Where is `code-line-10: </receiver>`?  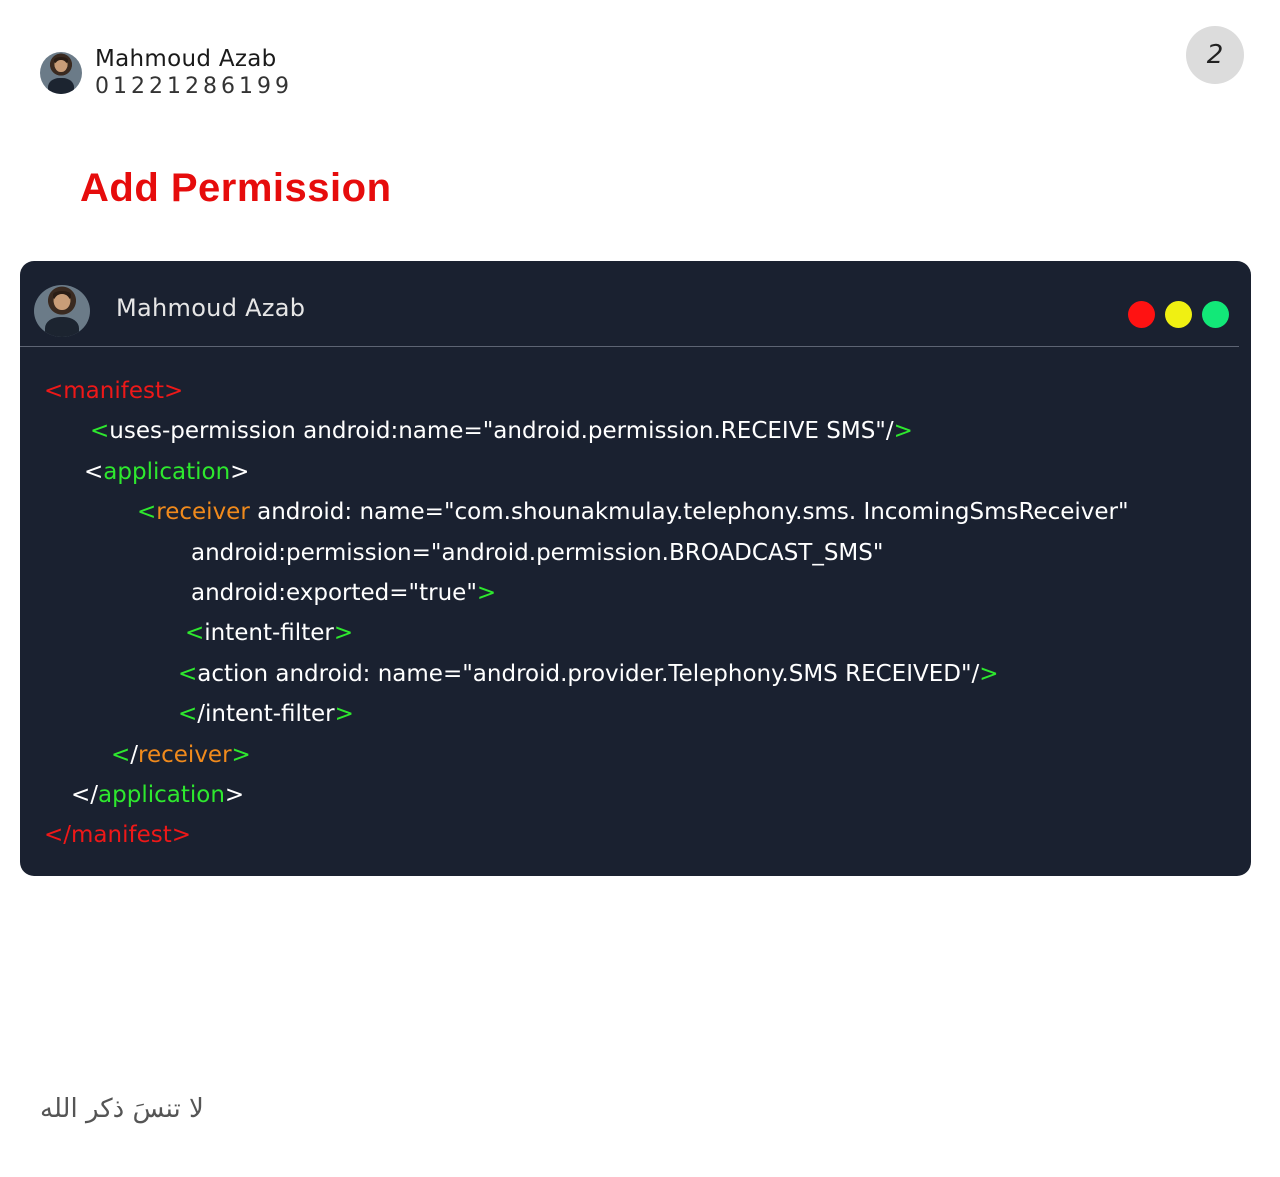
code-line-10: </receiver> is located at coordinates (181, 755).